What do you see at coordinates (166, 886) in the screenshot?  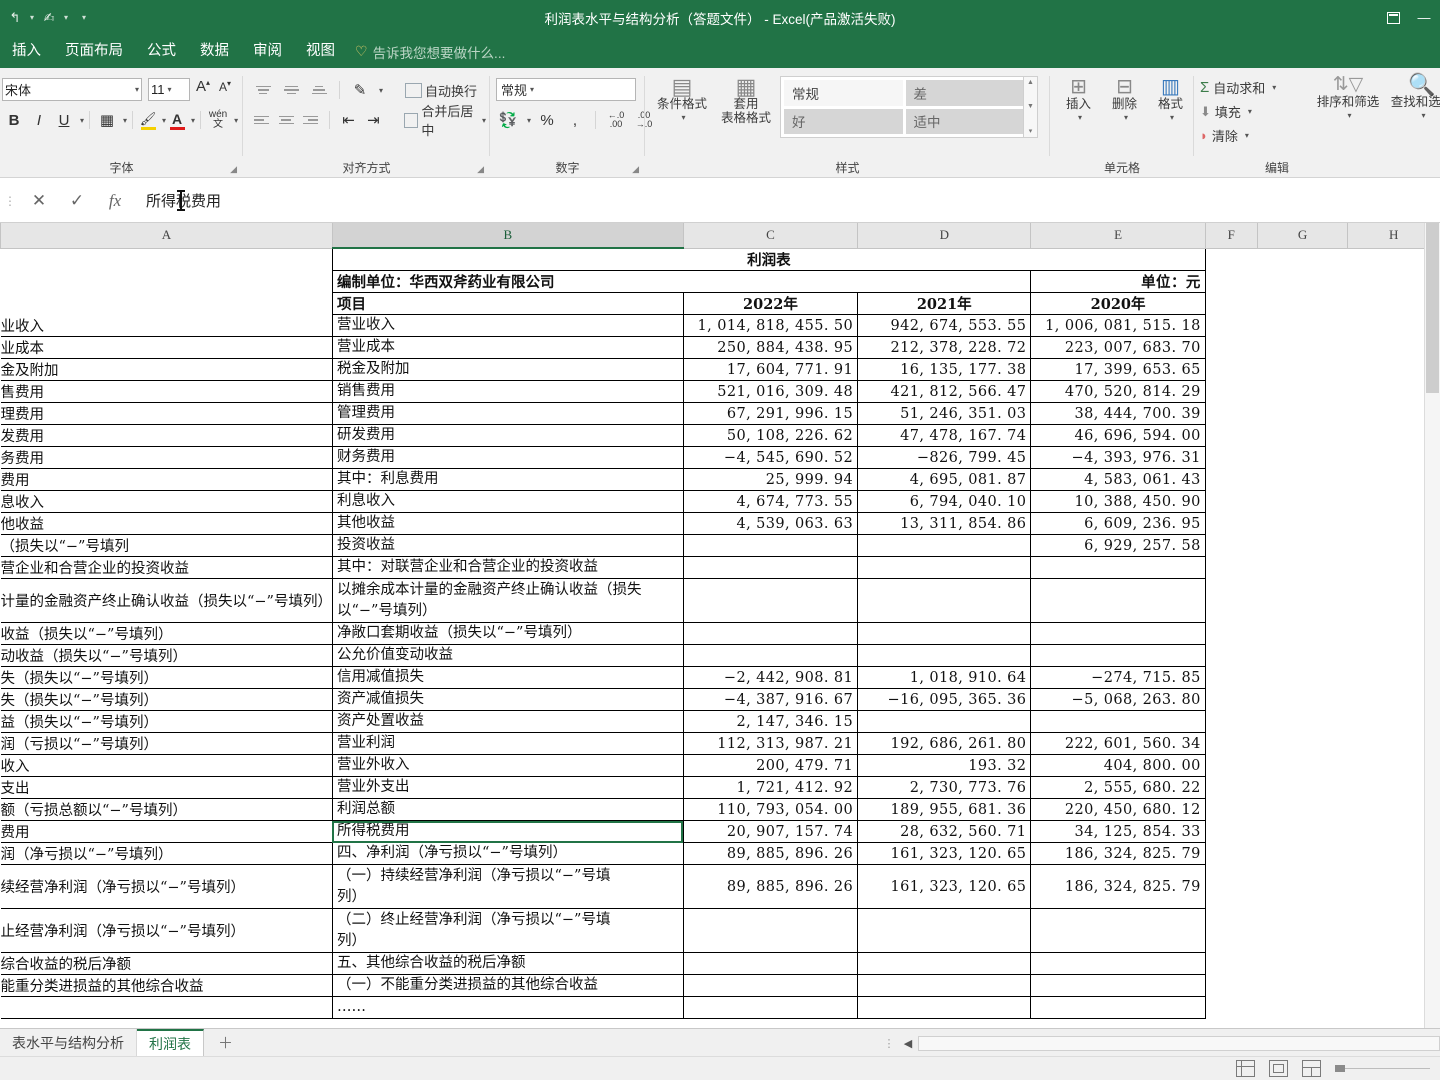 I see `cell-column-a: 续经营净利润（净亏损以“−”号填列）` at bounding box center [166, 886].